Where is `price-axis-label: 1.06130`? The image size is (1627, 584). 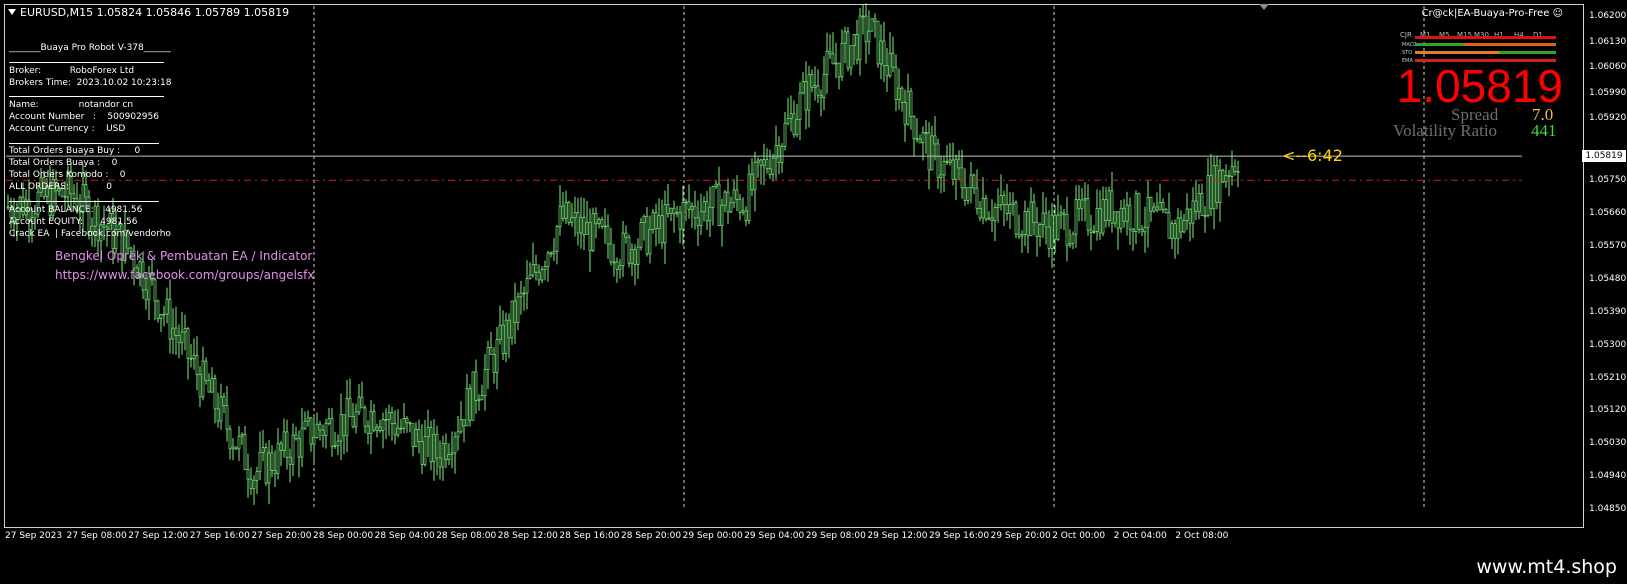 price-axis-label: 1.06130 is located at coordinates (1608, 41).